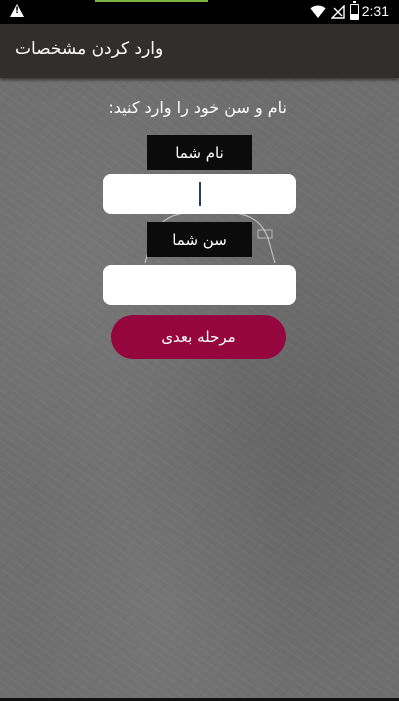 This screenshot has height=701, width=399. What do you see at coordinates (199, 152) in the screenshot?
I see `name-label: نام شما` at bounding box center [199, 152].